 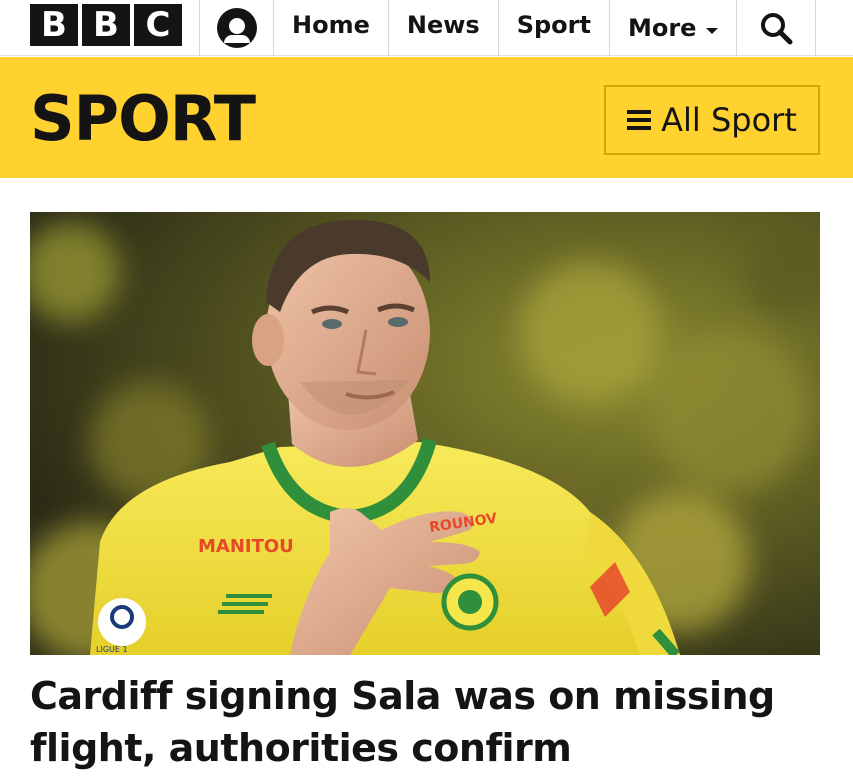 I want to click on nav-item-more-label: More, so click(x=662, y=28).